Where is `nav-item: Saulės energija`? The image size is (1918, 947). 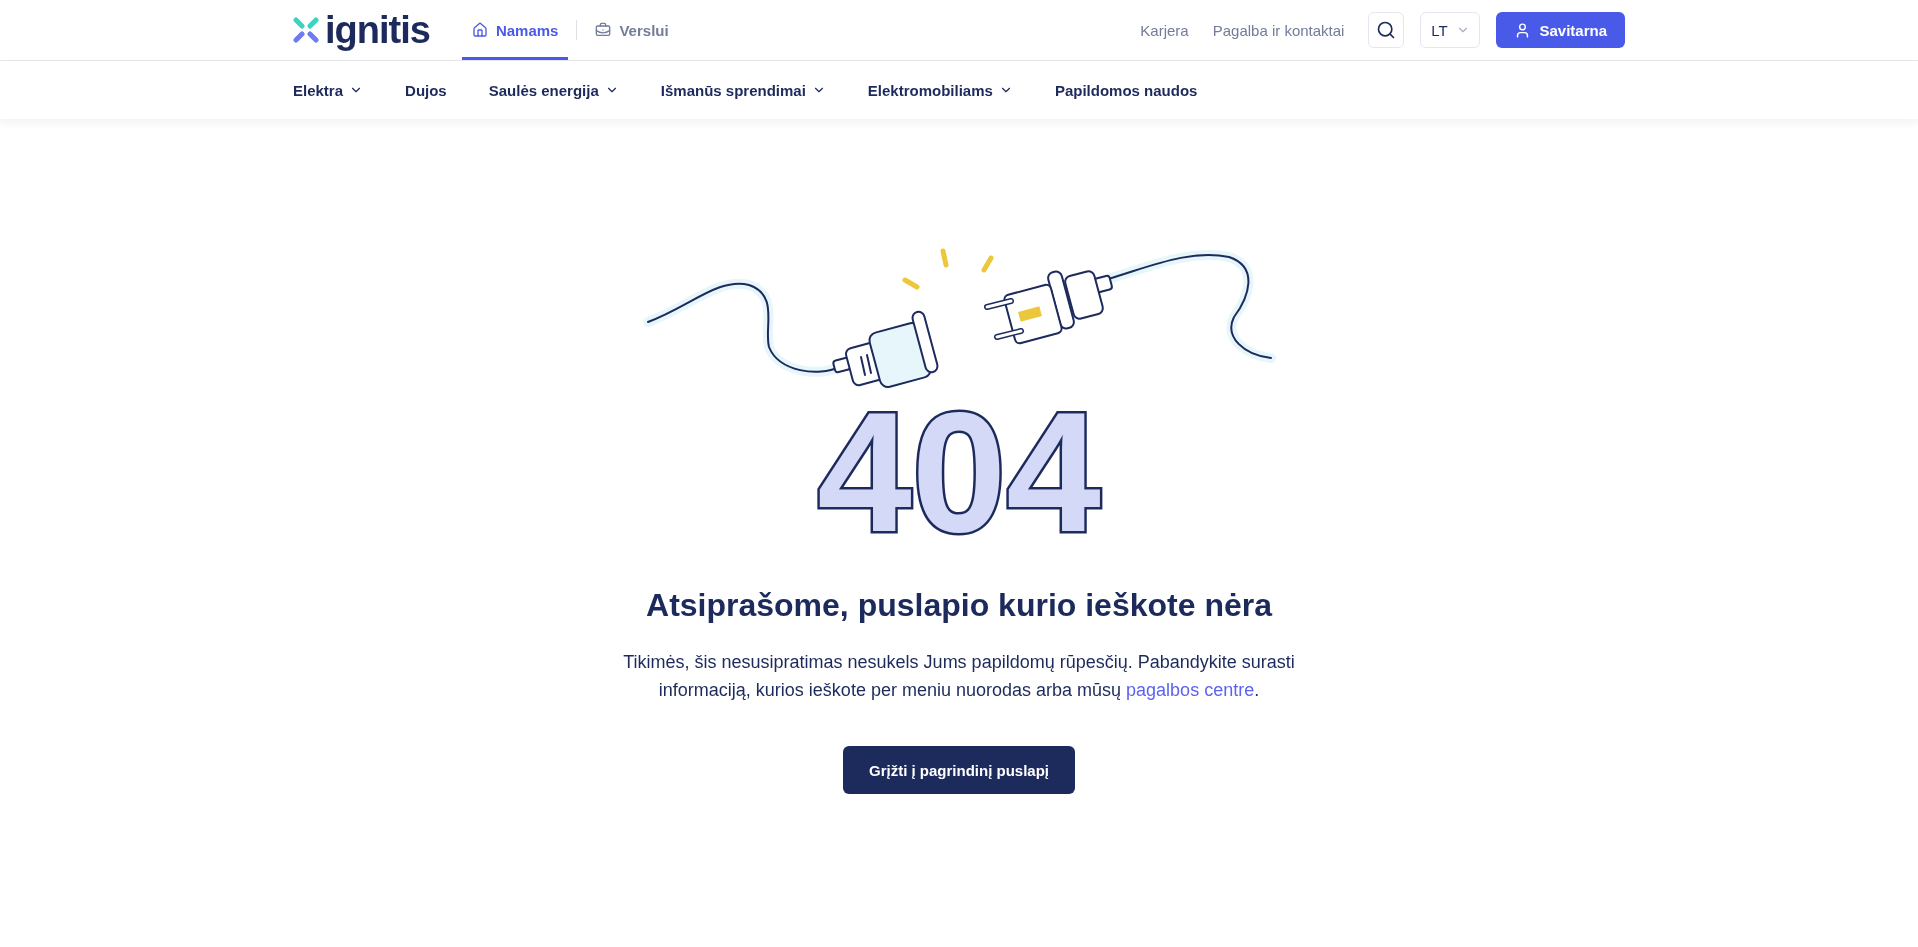
nav-item: Saulės energija is located at coordinates (553, 90).